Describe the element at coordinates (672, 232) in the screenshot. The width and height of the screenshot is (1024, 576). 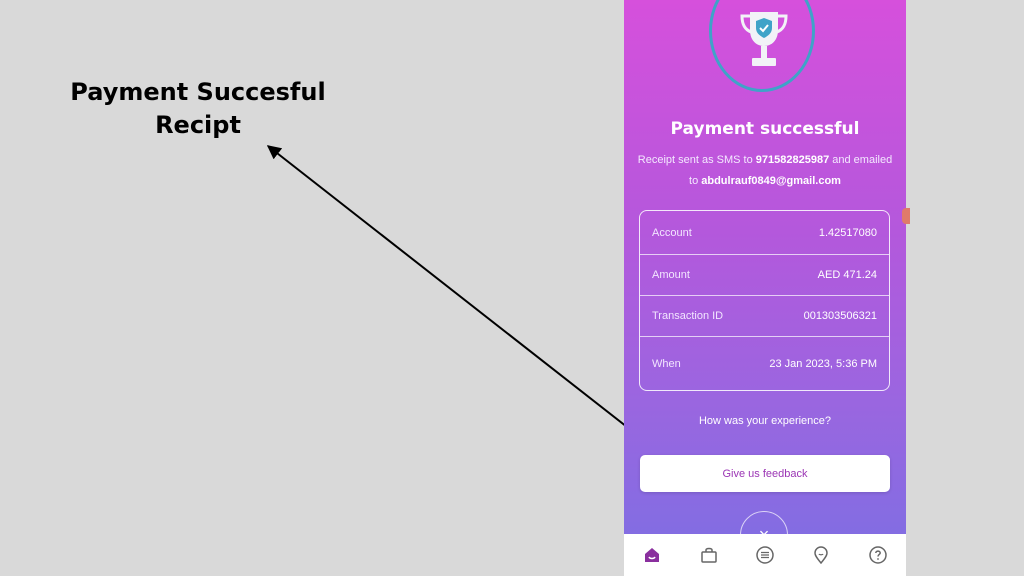
I see `row-label: Account` at that location.